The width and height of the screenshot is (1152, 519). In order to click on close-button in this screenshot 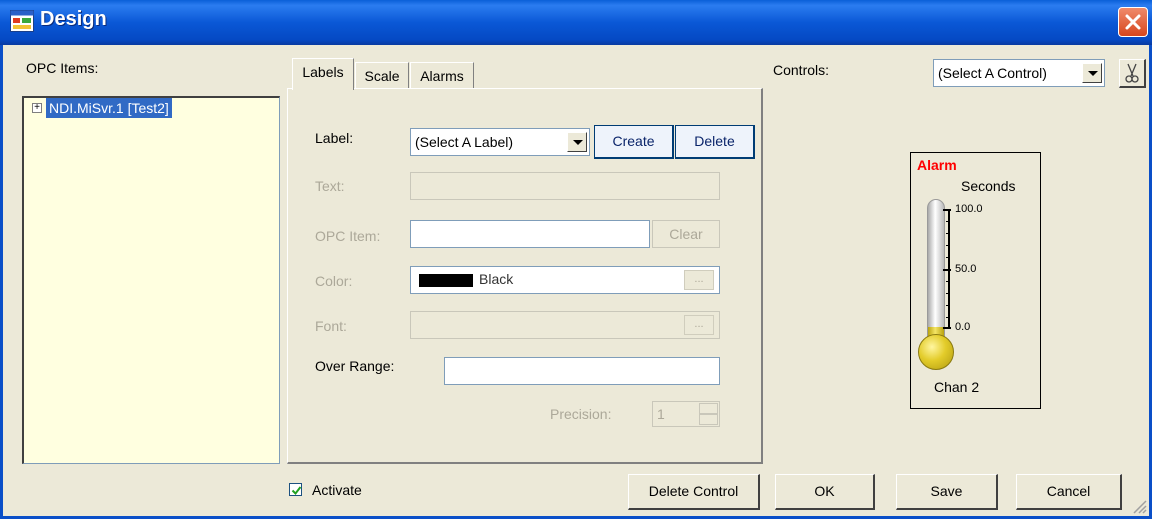, I will do `click(1133, 22)`.